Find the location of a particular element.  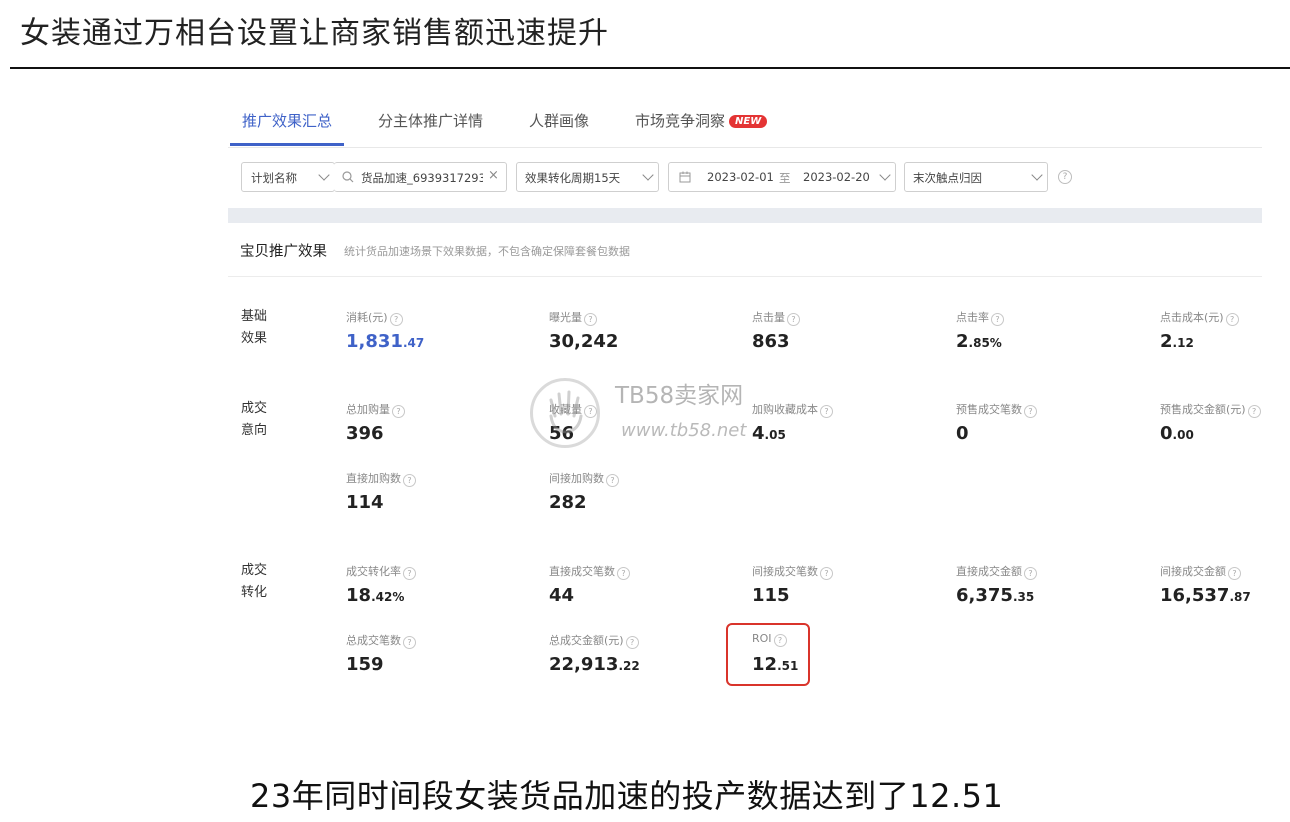

page-title: 女装通过万相台设置让商家销售额迅速提升 is located at coordinates (314, 33).